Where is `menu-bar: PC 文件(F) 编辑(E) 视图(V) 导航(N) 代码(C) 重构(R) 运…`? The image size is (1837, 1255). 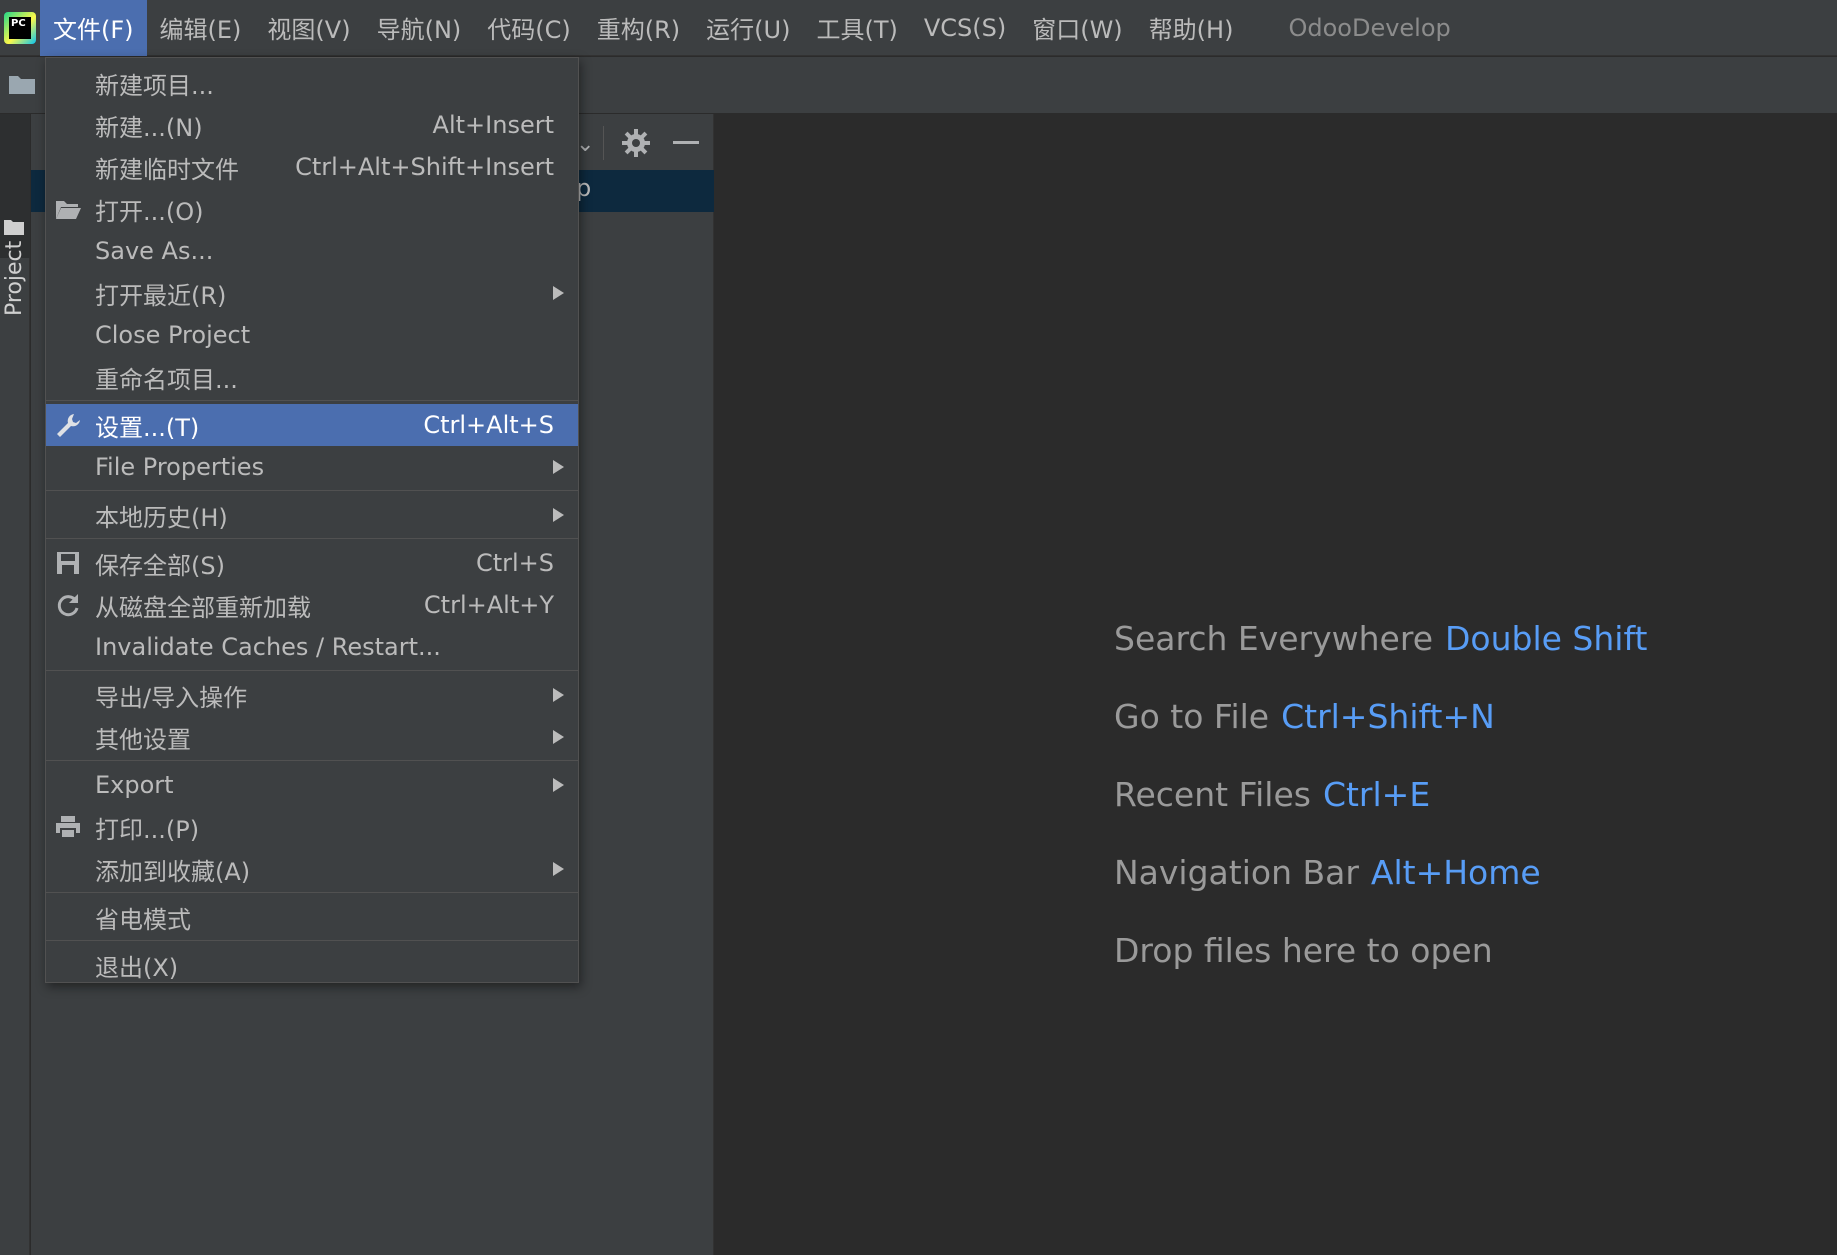
menu-bar: PC 文件(F) 编辑(E) 视图(V) 导航(N) 代码(C) 重构(R) 运… is located at coordinates (918, 28).